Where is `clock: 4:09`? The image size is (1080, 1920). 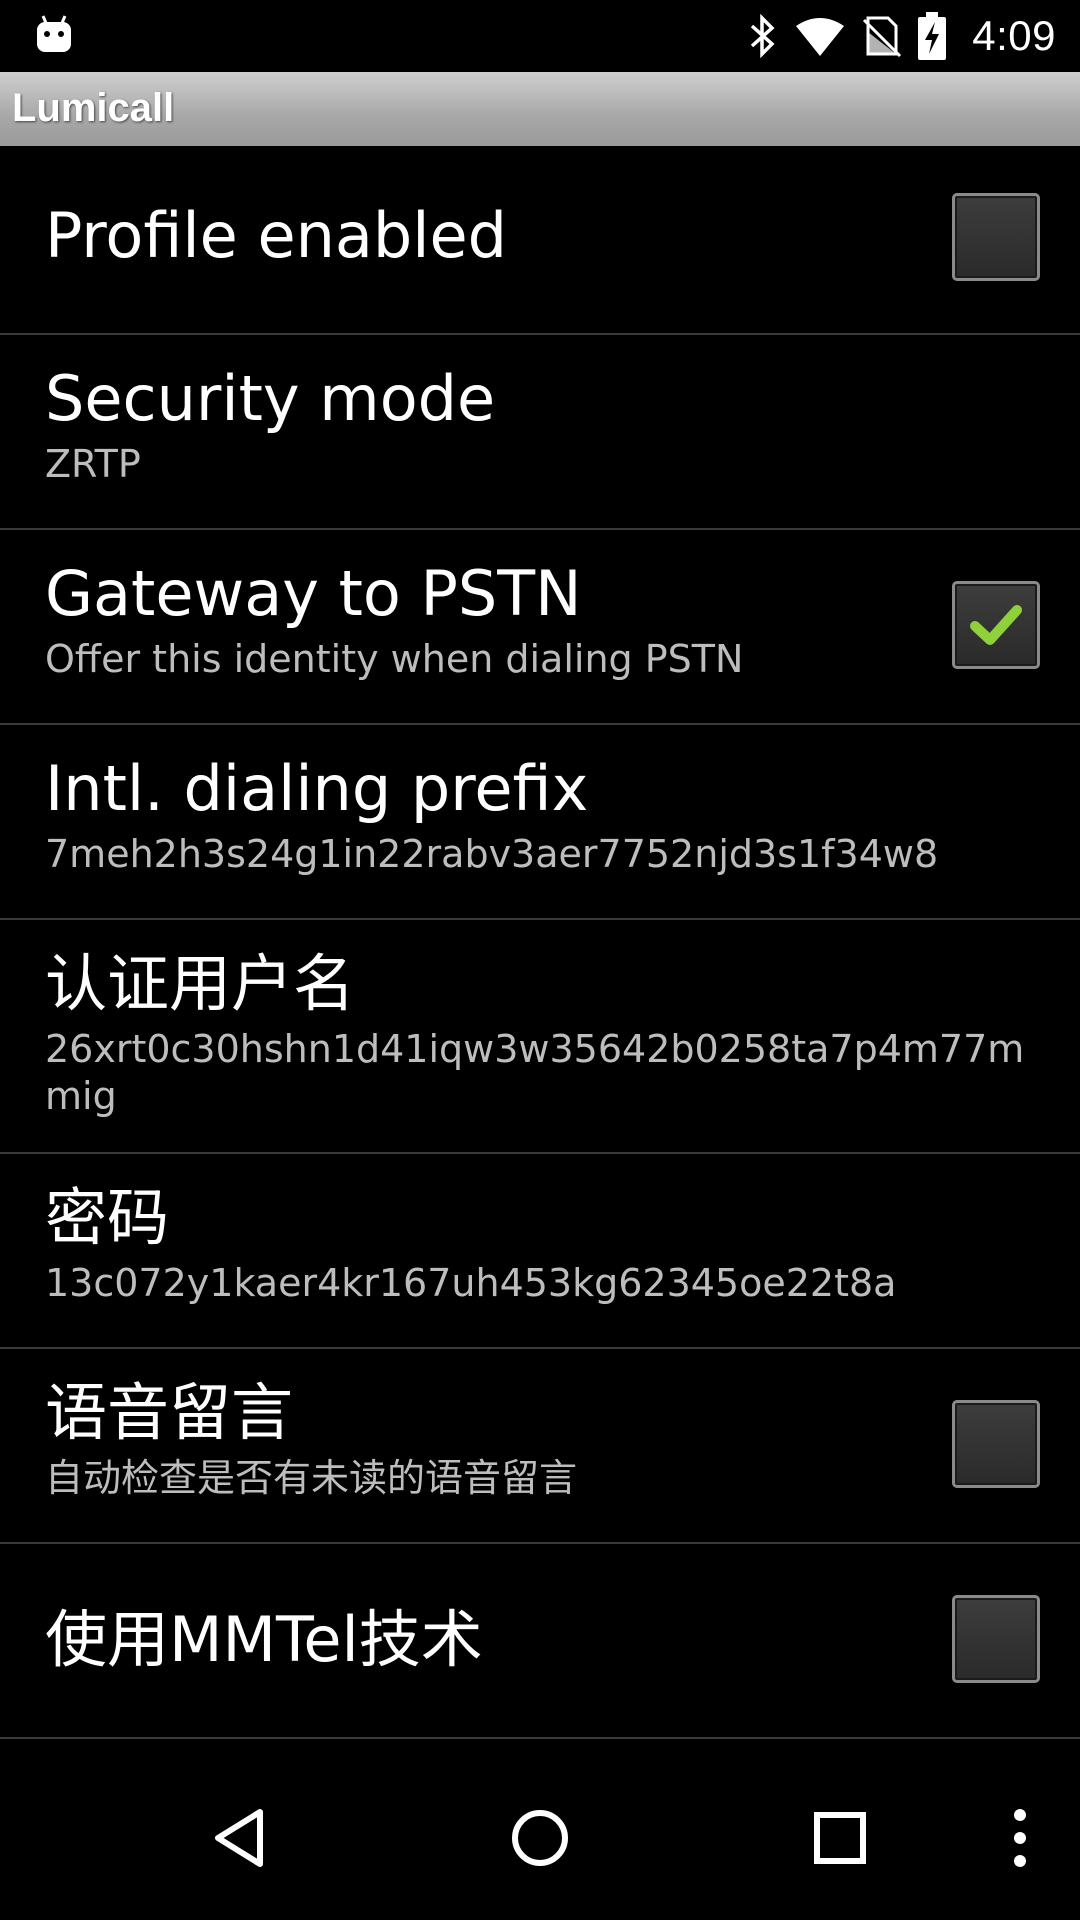
clock: 4:09 is located at coordinates (1014, 35).